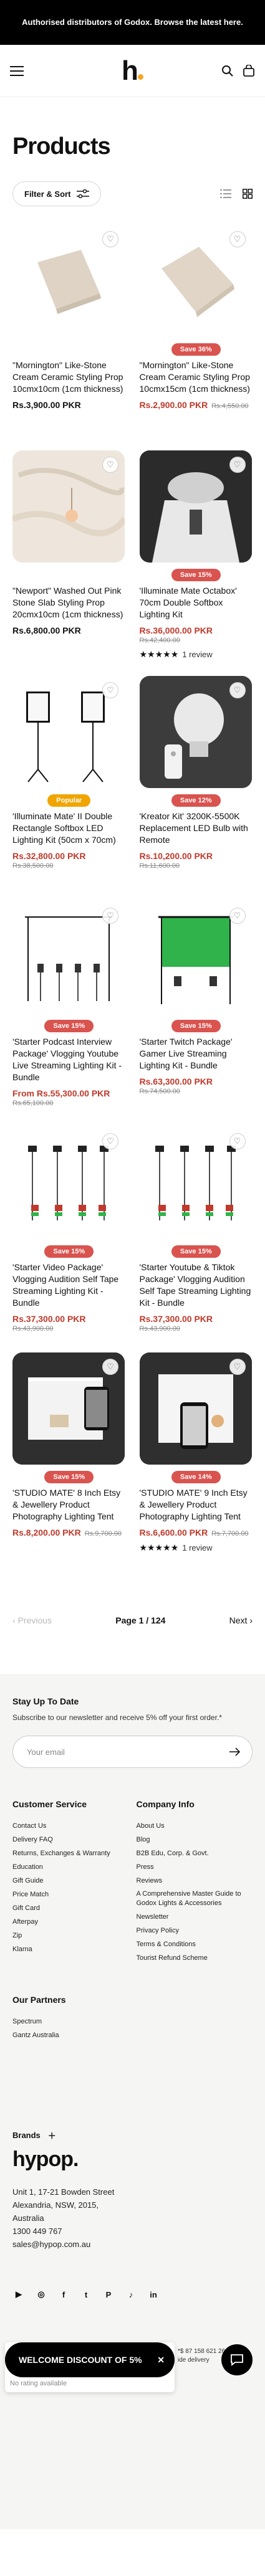 This screenshot has width=265, height=2576. I want to click on footer-link: Gift Guide, so click(70, 1881).